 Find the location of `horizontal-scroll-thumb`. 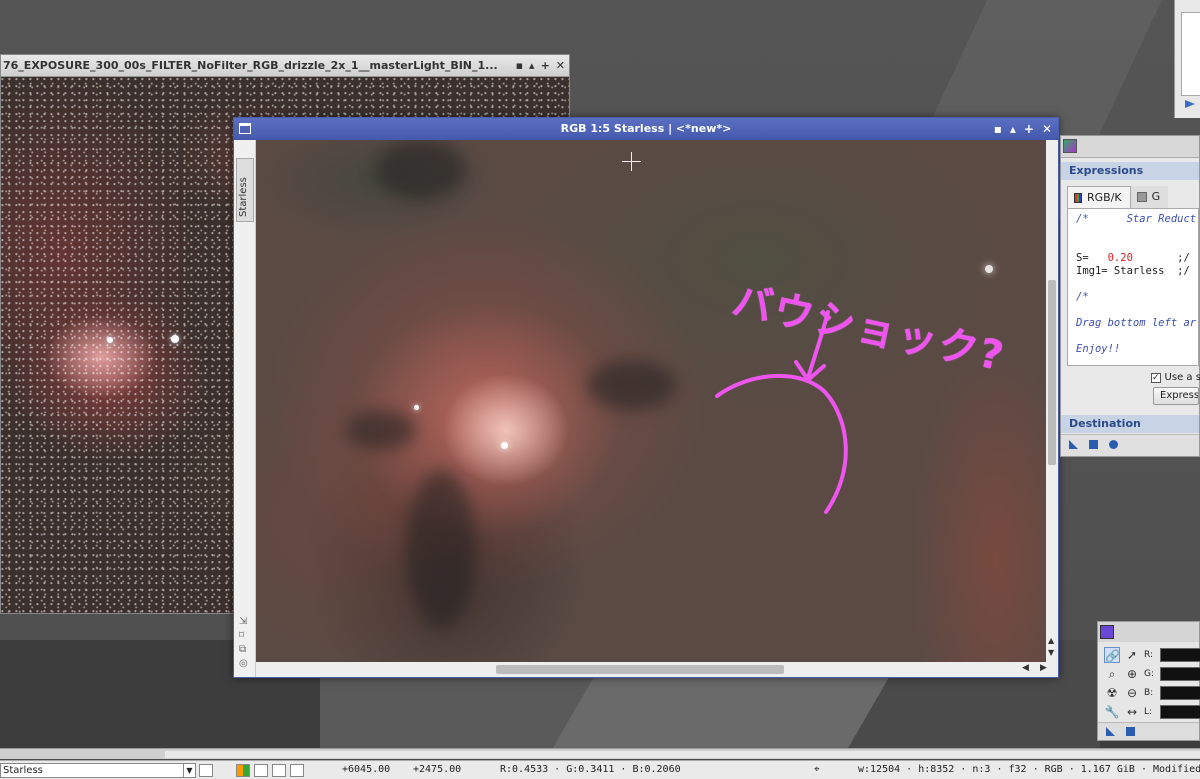

horizontal-scroll-thumb is located at coordinates (640, 669).